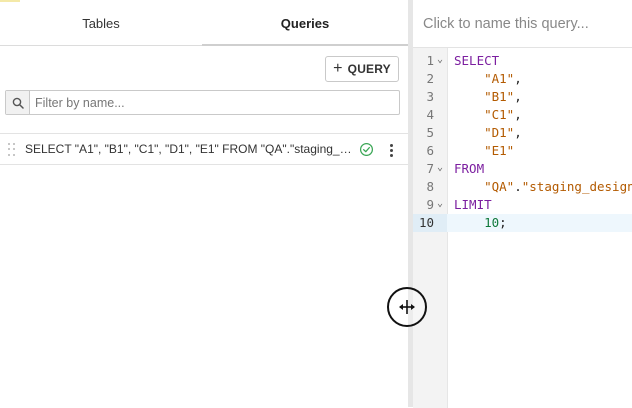 The height and width of the screenshot is (408, 632). Describe the element at coordinates (391, 150) in the screenshot. I see `more-options-icon` at that location.